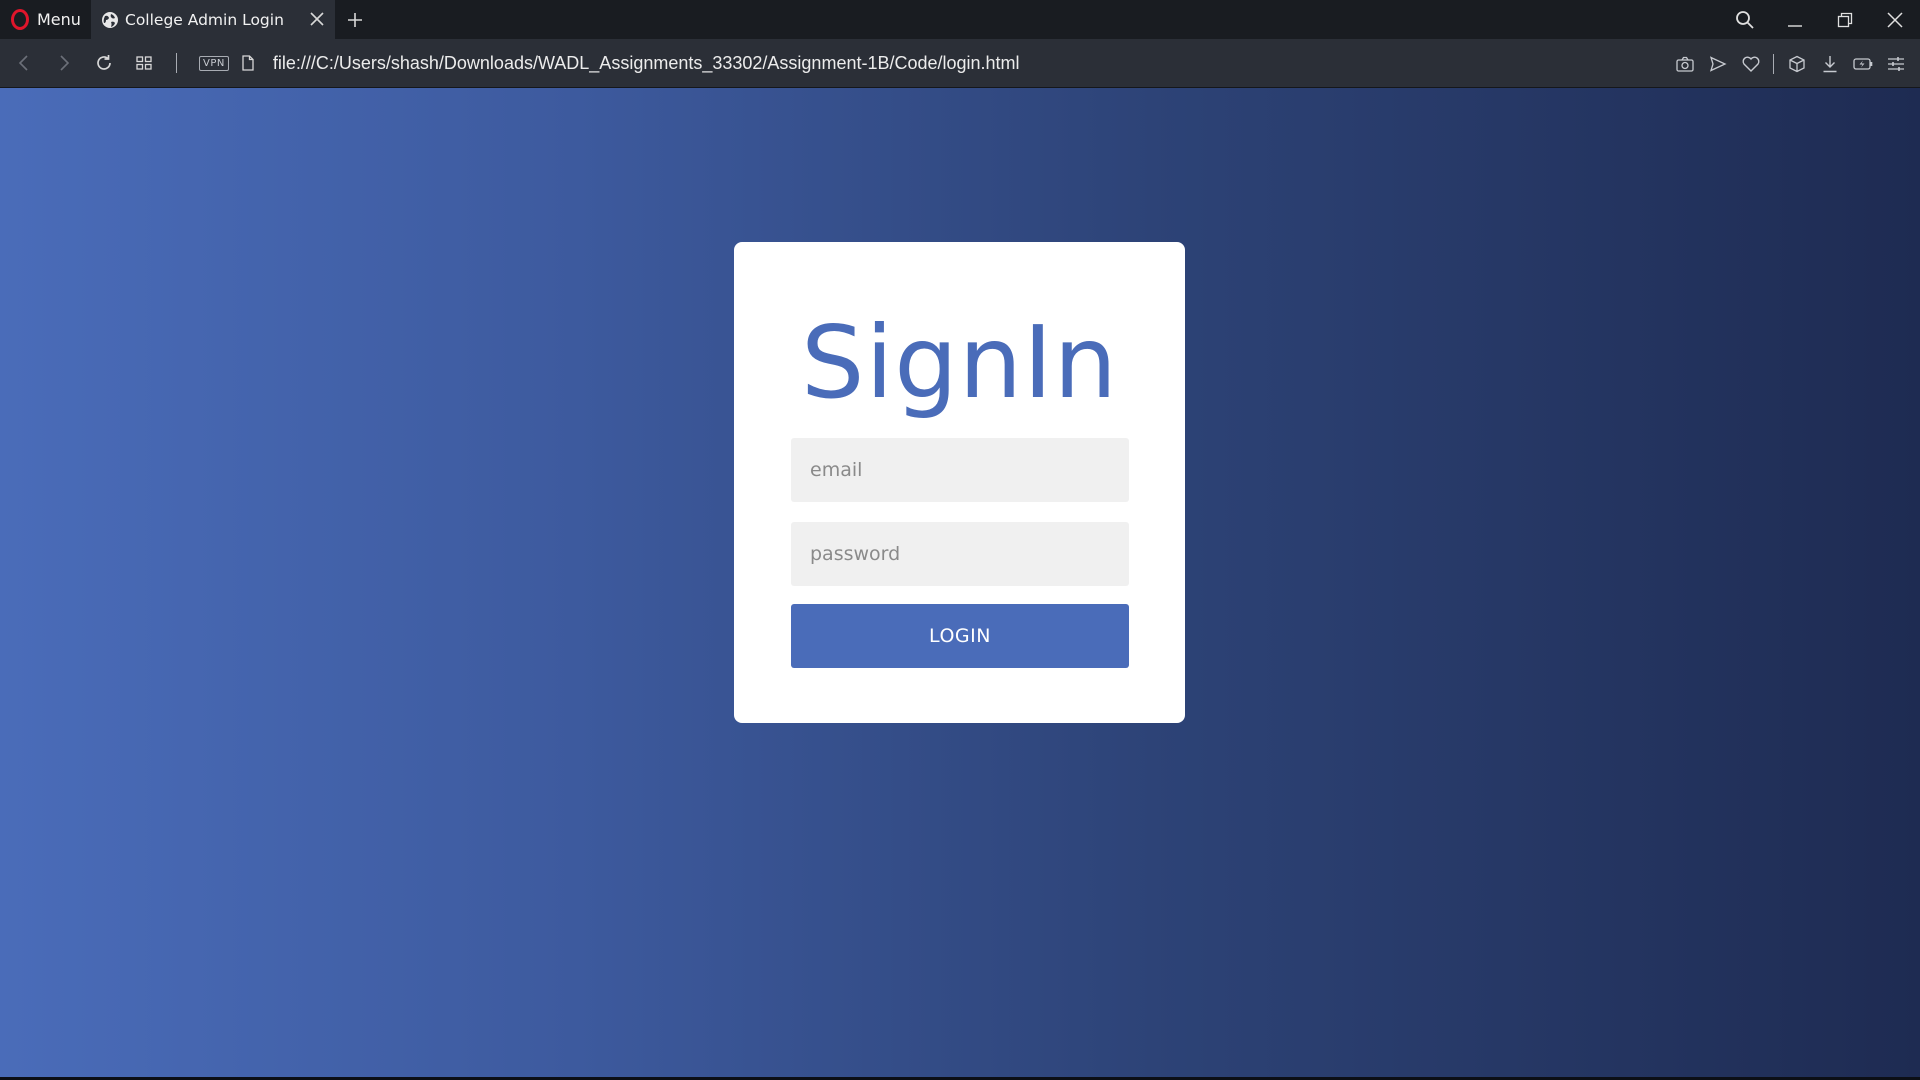 Image resolution: width=1920 pixels, height=1080 pixels. What do you see at coordinates (1773, 63) in the screenshot?
I see `toolbar-divider-right` at bounding box center [1773, 63].